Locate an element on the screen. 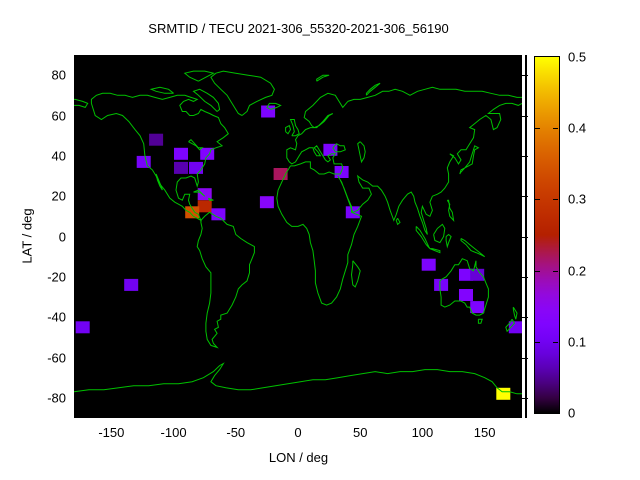  y-tick-label: 40 is located at coordinates (58, 156).